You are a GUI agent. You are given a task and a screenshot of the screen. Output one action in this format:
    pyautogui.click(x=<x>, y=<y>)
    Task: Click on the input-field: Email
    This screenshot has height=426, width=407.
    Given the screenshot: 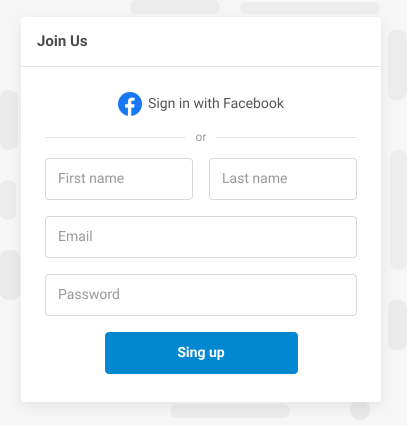 What is the action you would take?
    pyautogui.click(x=201, y=237)
    